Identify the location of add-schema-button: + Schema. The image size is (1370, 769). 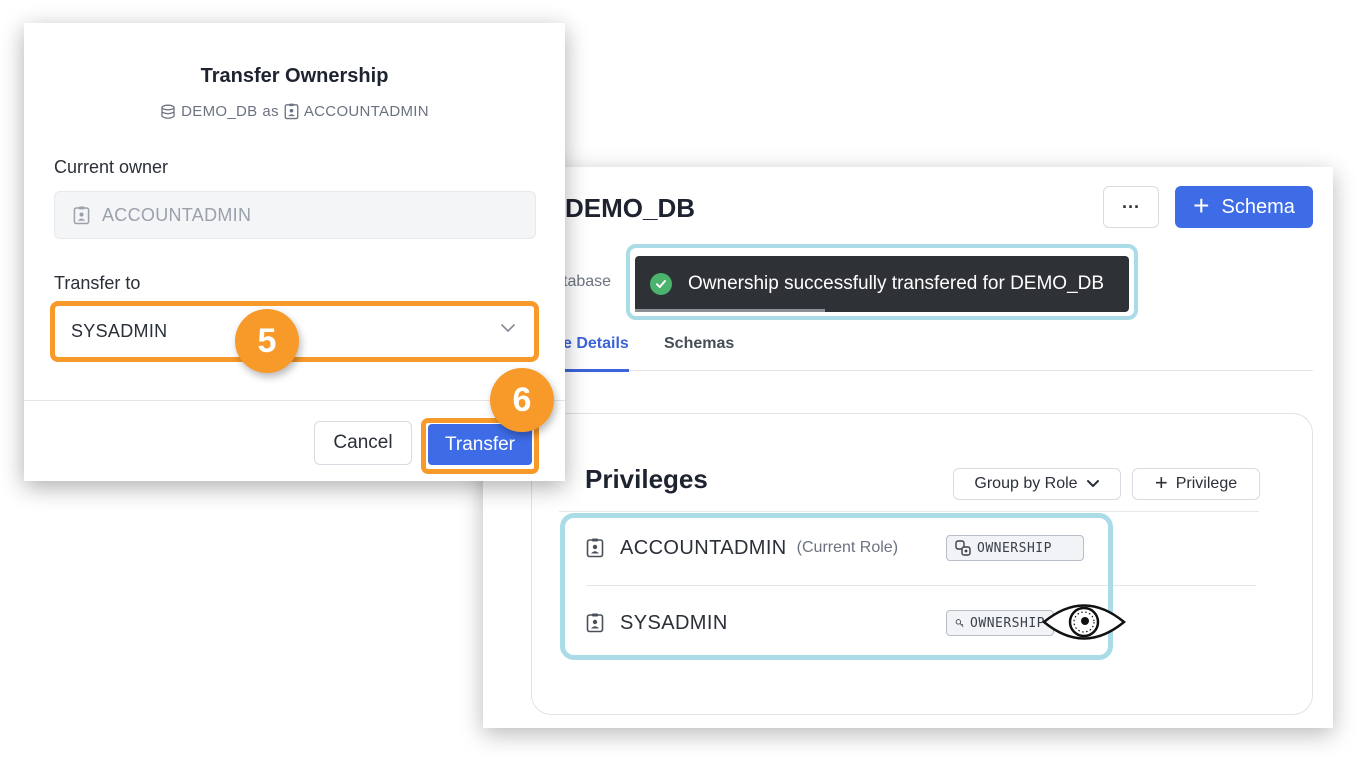
(1244, 207).